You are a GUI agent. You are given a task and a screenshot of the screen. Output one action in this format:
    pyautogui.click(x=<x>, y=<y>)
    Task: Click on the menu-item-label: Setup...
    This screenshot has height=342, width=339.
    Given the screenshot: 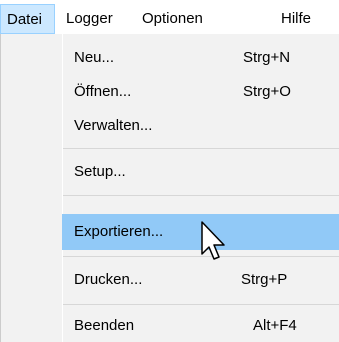 What is the action you would take?
    pyautogui.click(x=100, y=171)
    